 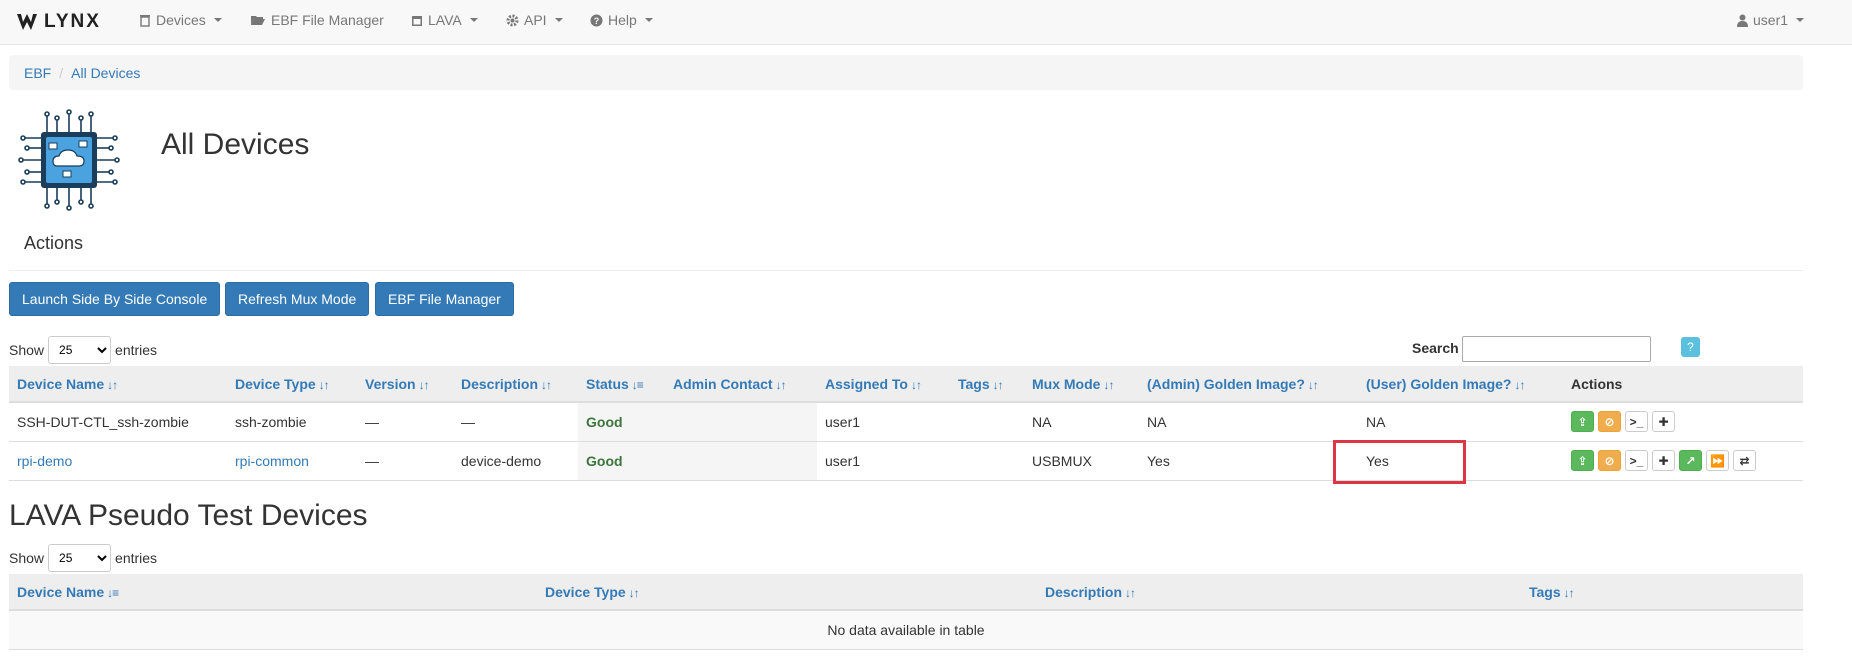 What do you see at coordinates (113, 592) in the screenshot?
I see `sort-asc-icon: ↓≡` at bounding box center [113, 592].